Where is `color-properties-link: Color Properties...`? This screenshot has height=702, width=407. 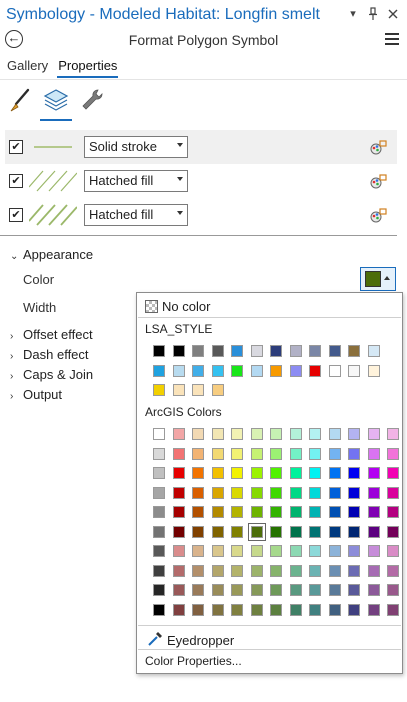 color-properties-link: Color Properties... is located at coordinates (193, 661).